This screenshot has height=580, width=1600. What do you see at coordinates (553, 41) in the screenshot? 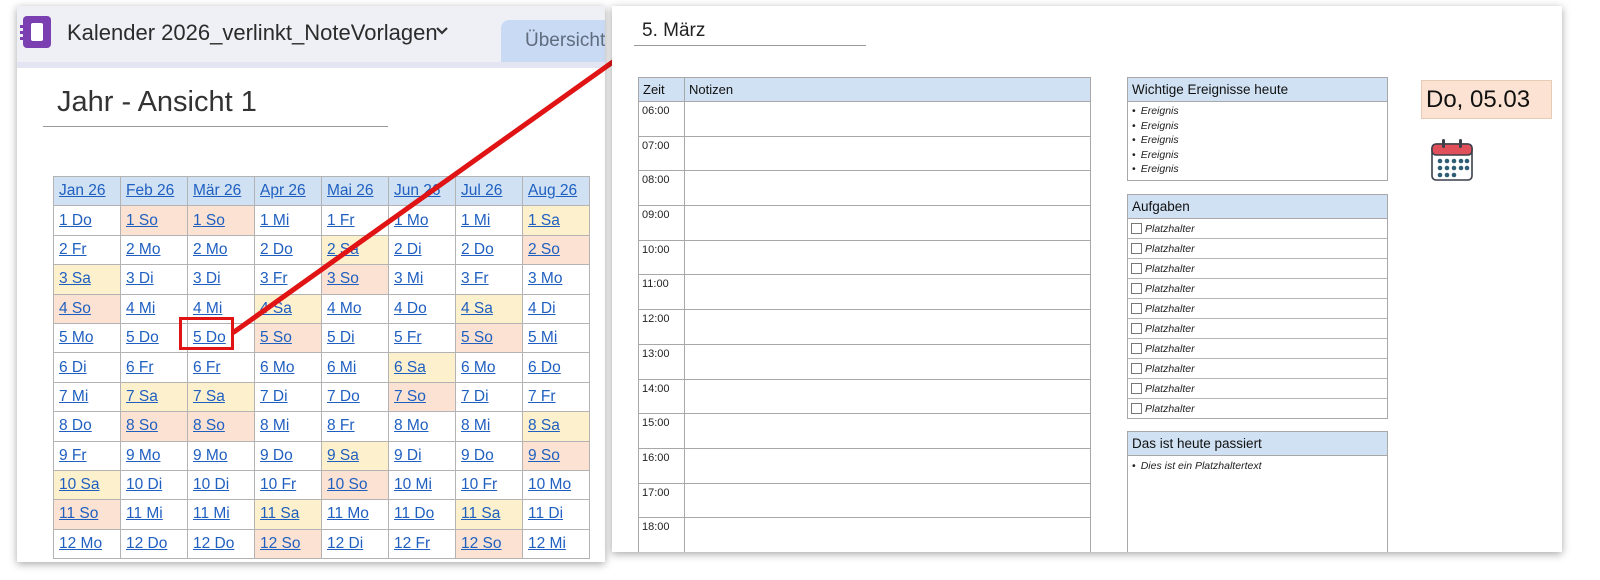
I see `tab-uebersicht: Übersicht` at bounding box center [553, 41].